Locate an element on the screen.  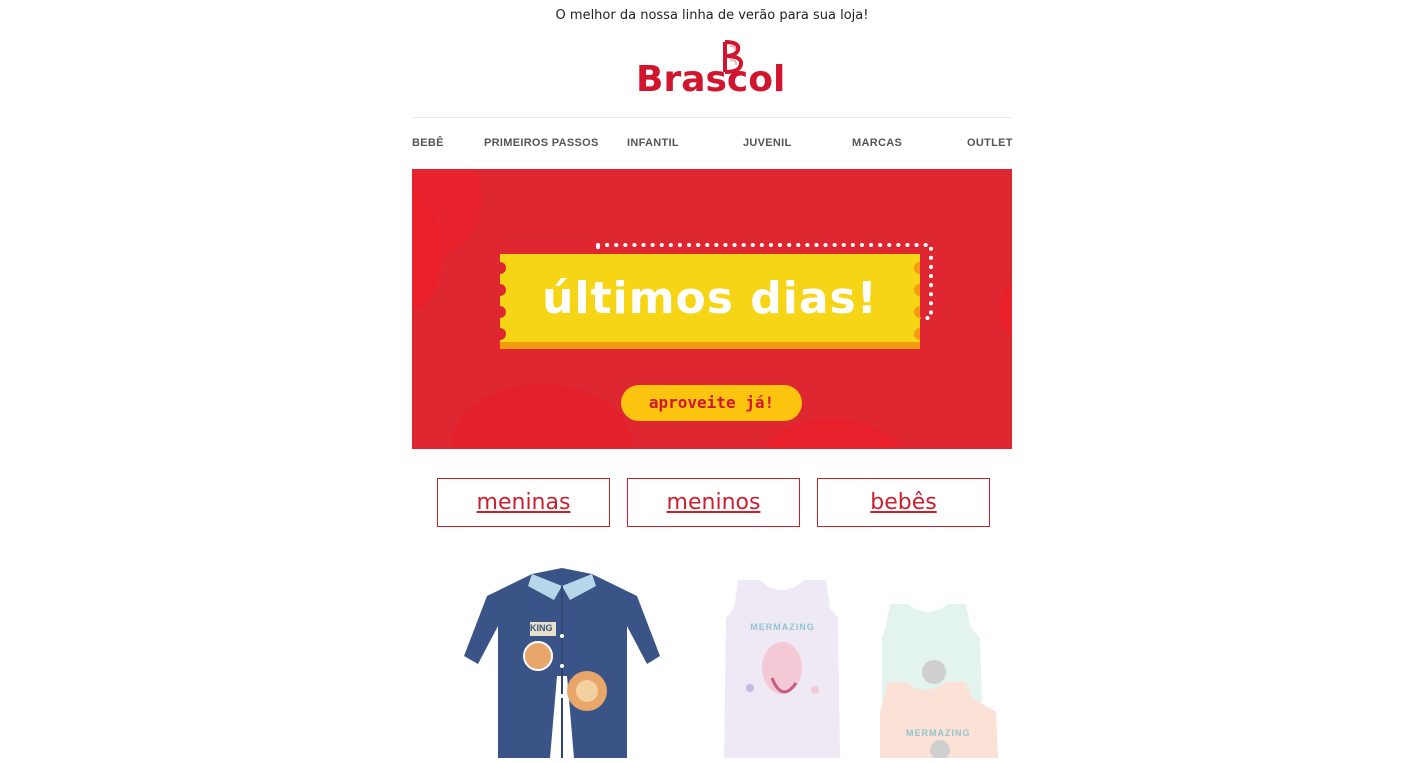
product-navy-romper: KING is located at coordinates (562, 657).